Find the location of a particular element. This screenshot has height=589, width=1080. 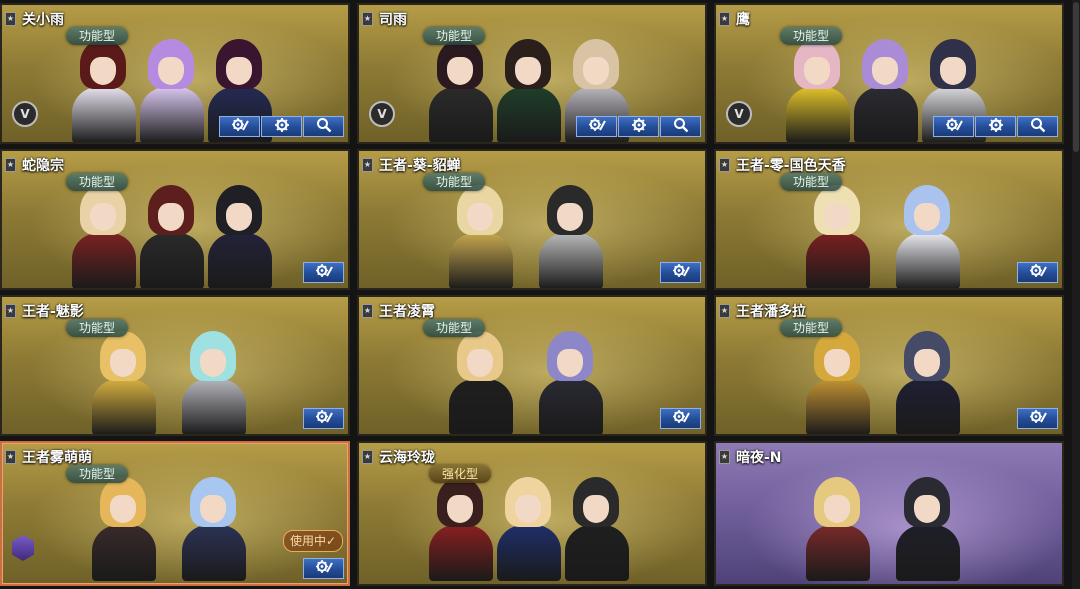

skin-card: ★ 王者凌霄 功能型 is located at coordinates (532, 365).